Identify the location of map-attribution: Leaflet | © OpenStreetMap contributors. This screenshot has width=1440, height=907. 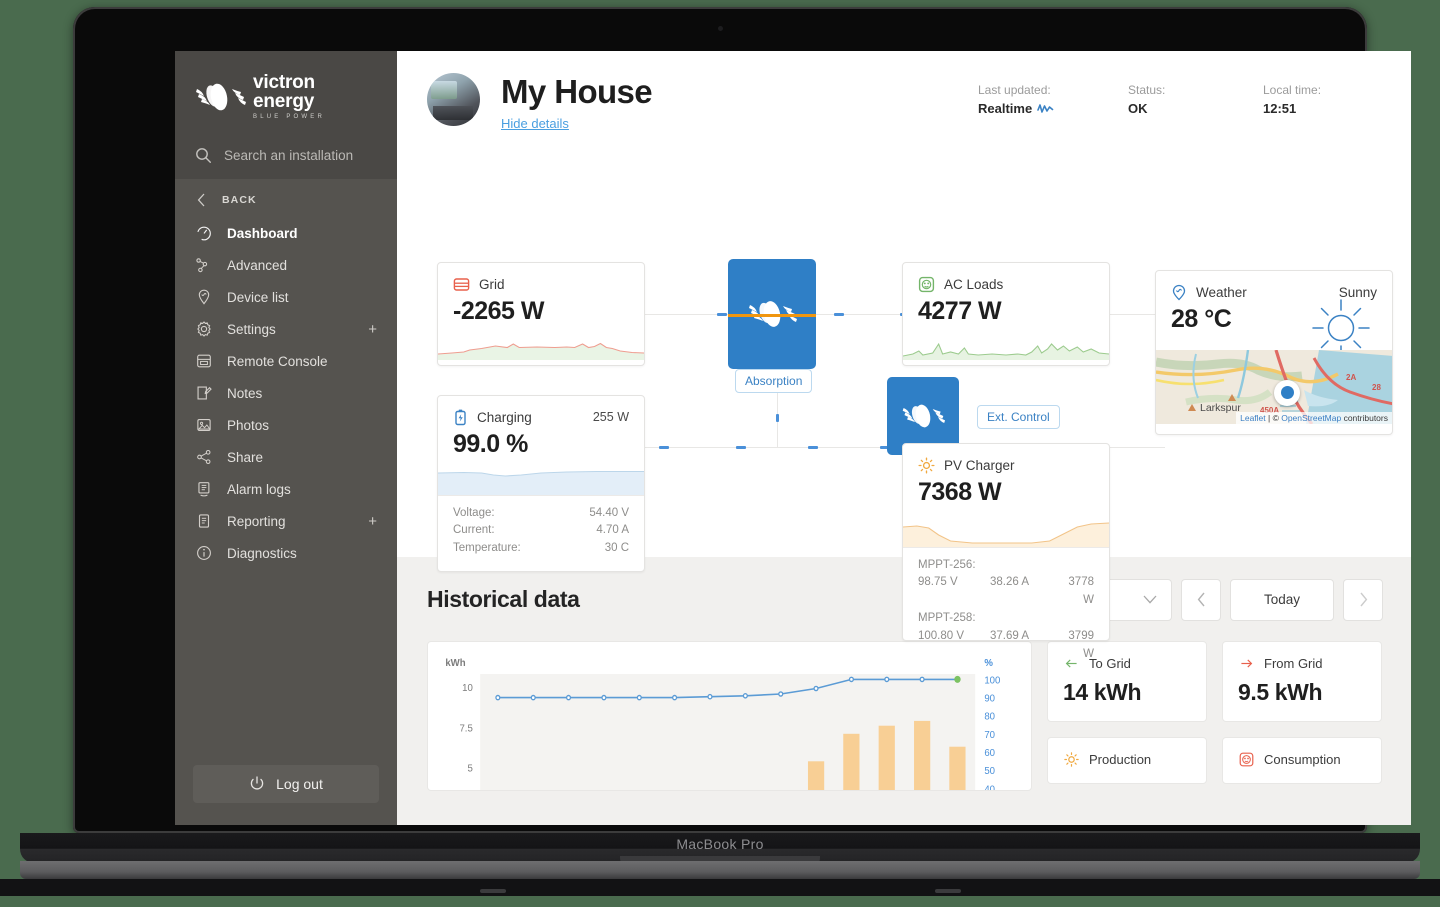
(1314, 417).